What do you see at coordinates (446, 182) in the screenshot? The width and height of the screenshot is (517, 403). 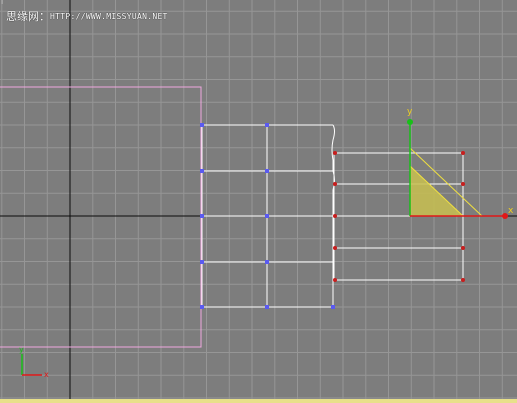 I see `yellow-triangle-shape` at bounding box center [446, 182].